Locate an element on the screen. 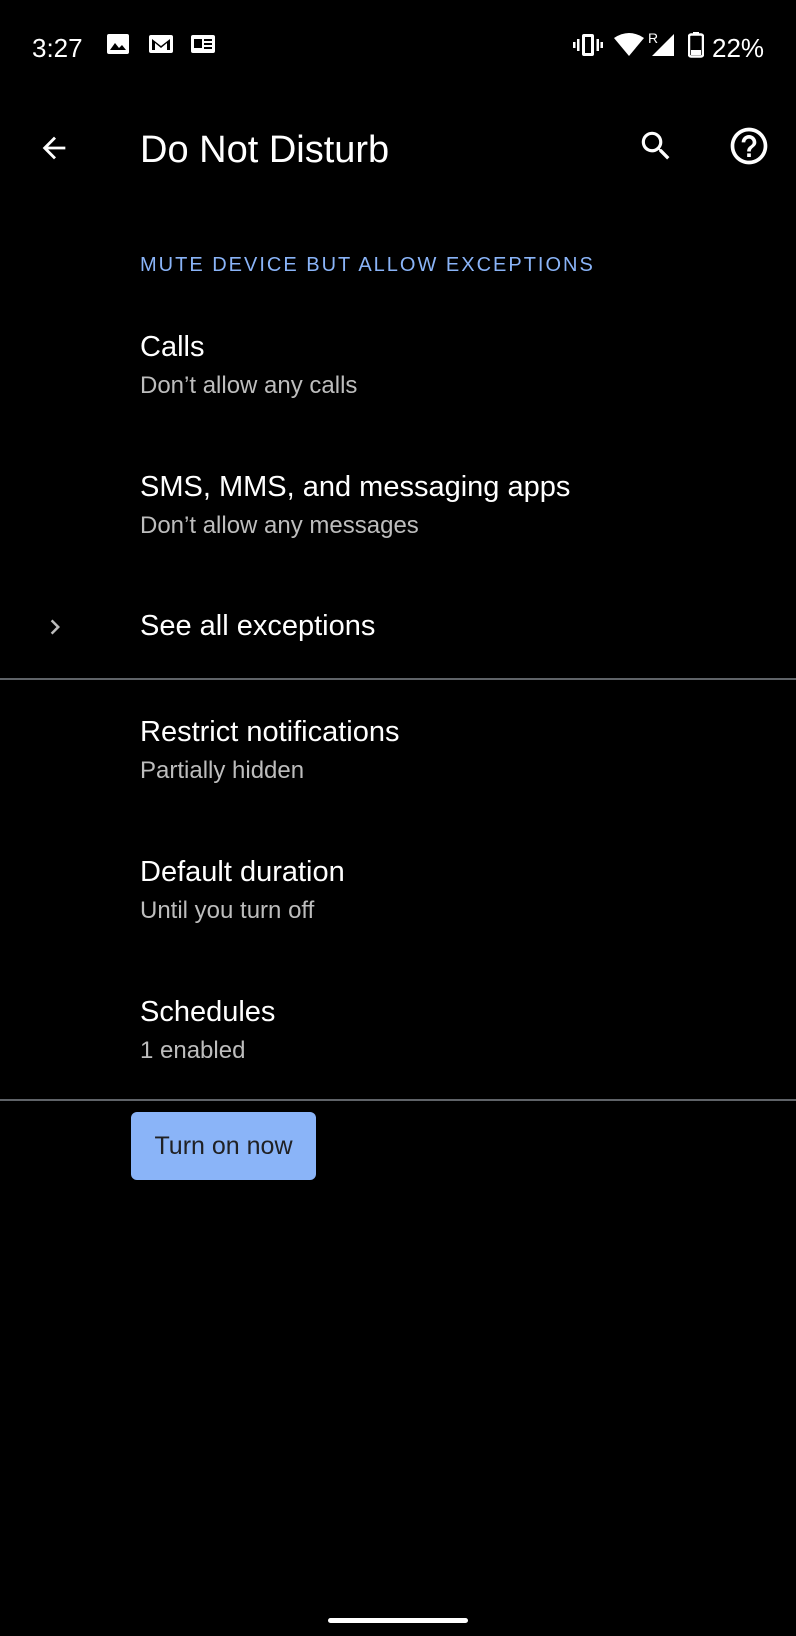 This screenshot has height=1636, width=796. default-duration-setting: Default duration Until you turn off is located at coordinates (398, 890).